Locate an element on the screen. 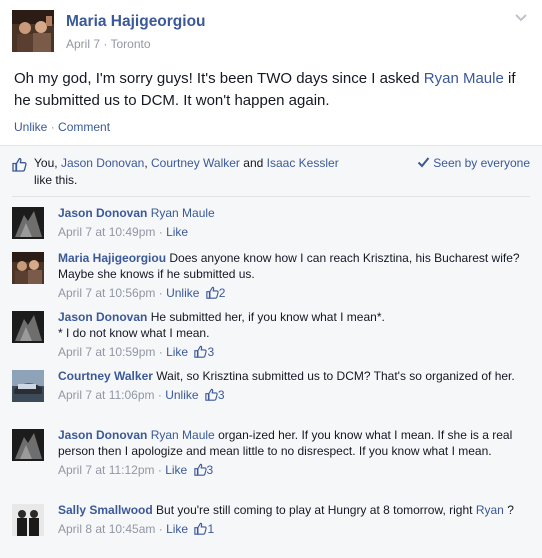 This screenshot has height=558, width=542. post-location-link: Toronto is located at coordinates (130, 44).